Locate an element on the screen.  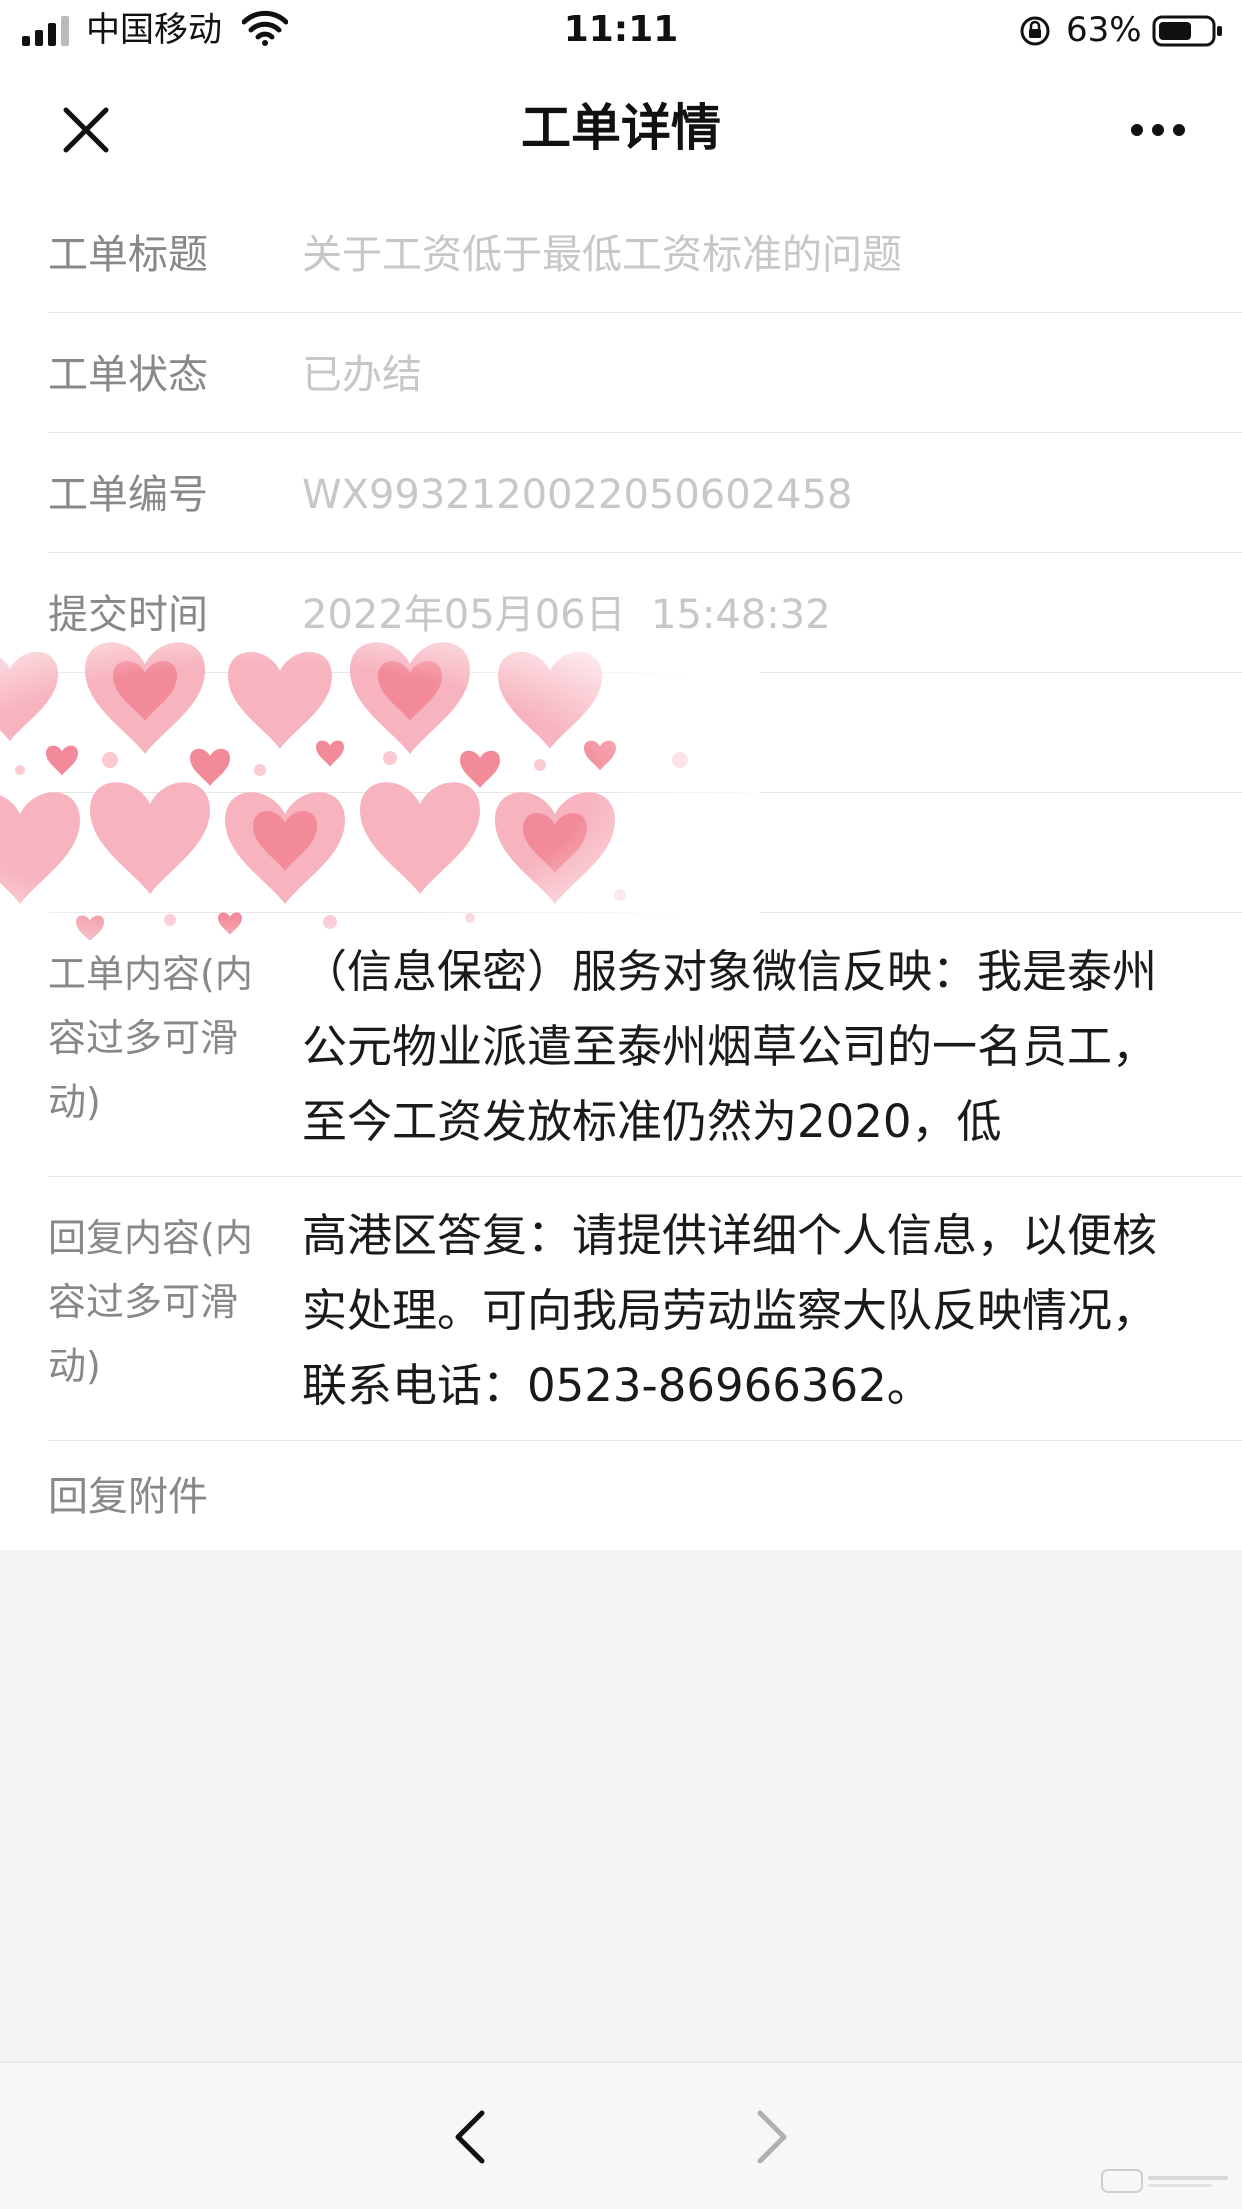
battery-icon is located at coordinates (1187, 31).